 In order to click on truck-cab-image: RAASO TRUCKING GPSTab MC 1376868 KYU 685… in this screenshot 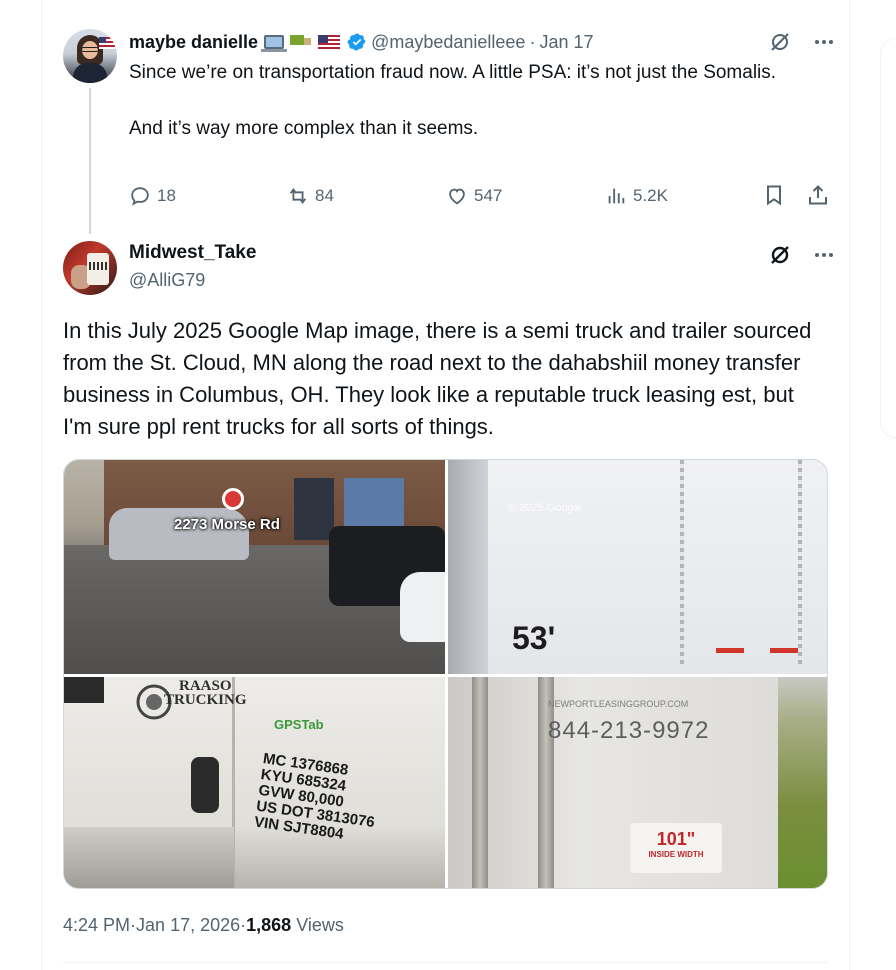, I will do `click(254, 782)`.